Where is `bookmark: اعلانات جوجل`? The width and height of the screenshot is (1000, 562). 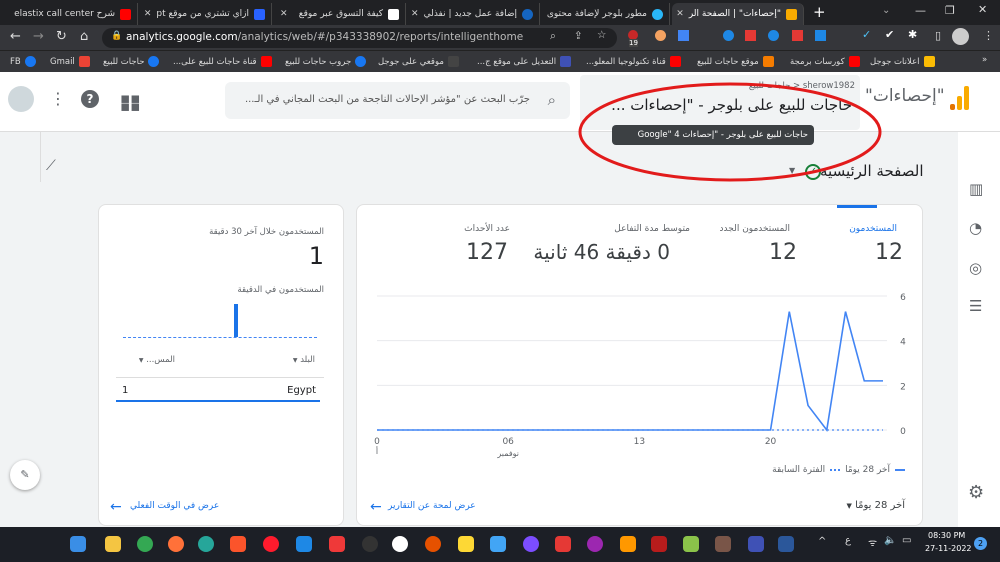
bookmark: اعلانات جوجل is located at coordinates (902, 61).